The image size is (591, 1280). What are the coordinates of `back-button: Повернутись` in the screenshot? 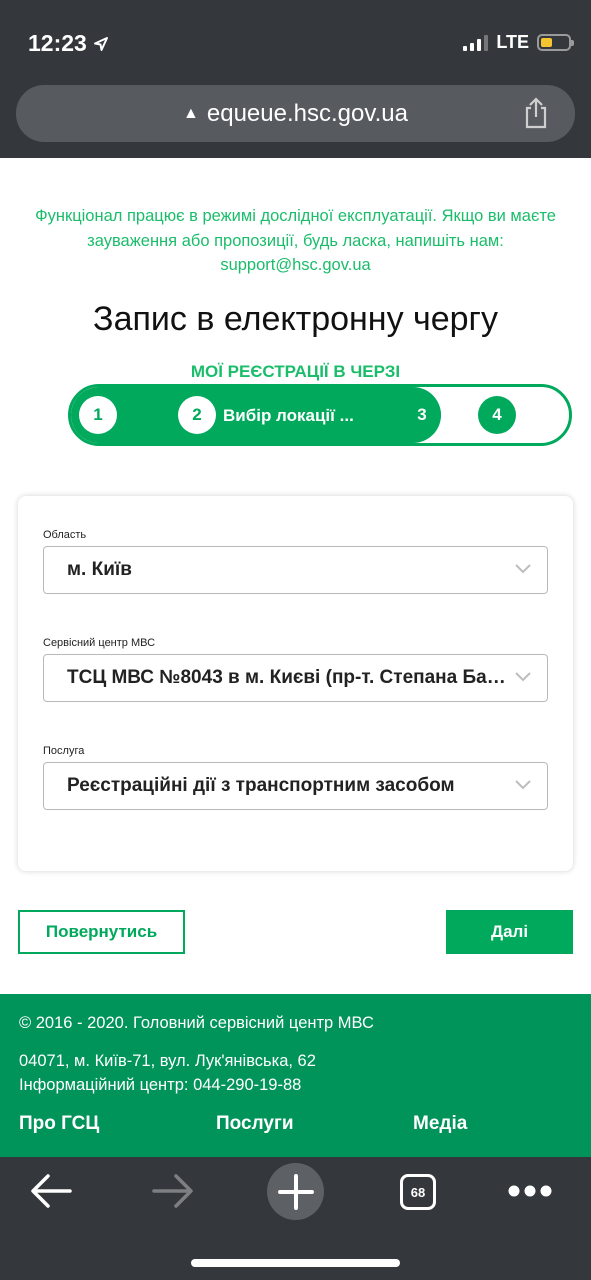 It's located at (101, 932).